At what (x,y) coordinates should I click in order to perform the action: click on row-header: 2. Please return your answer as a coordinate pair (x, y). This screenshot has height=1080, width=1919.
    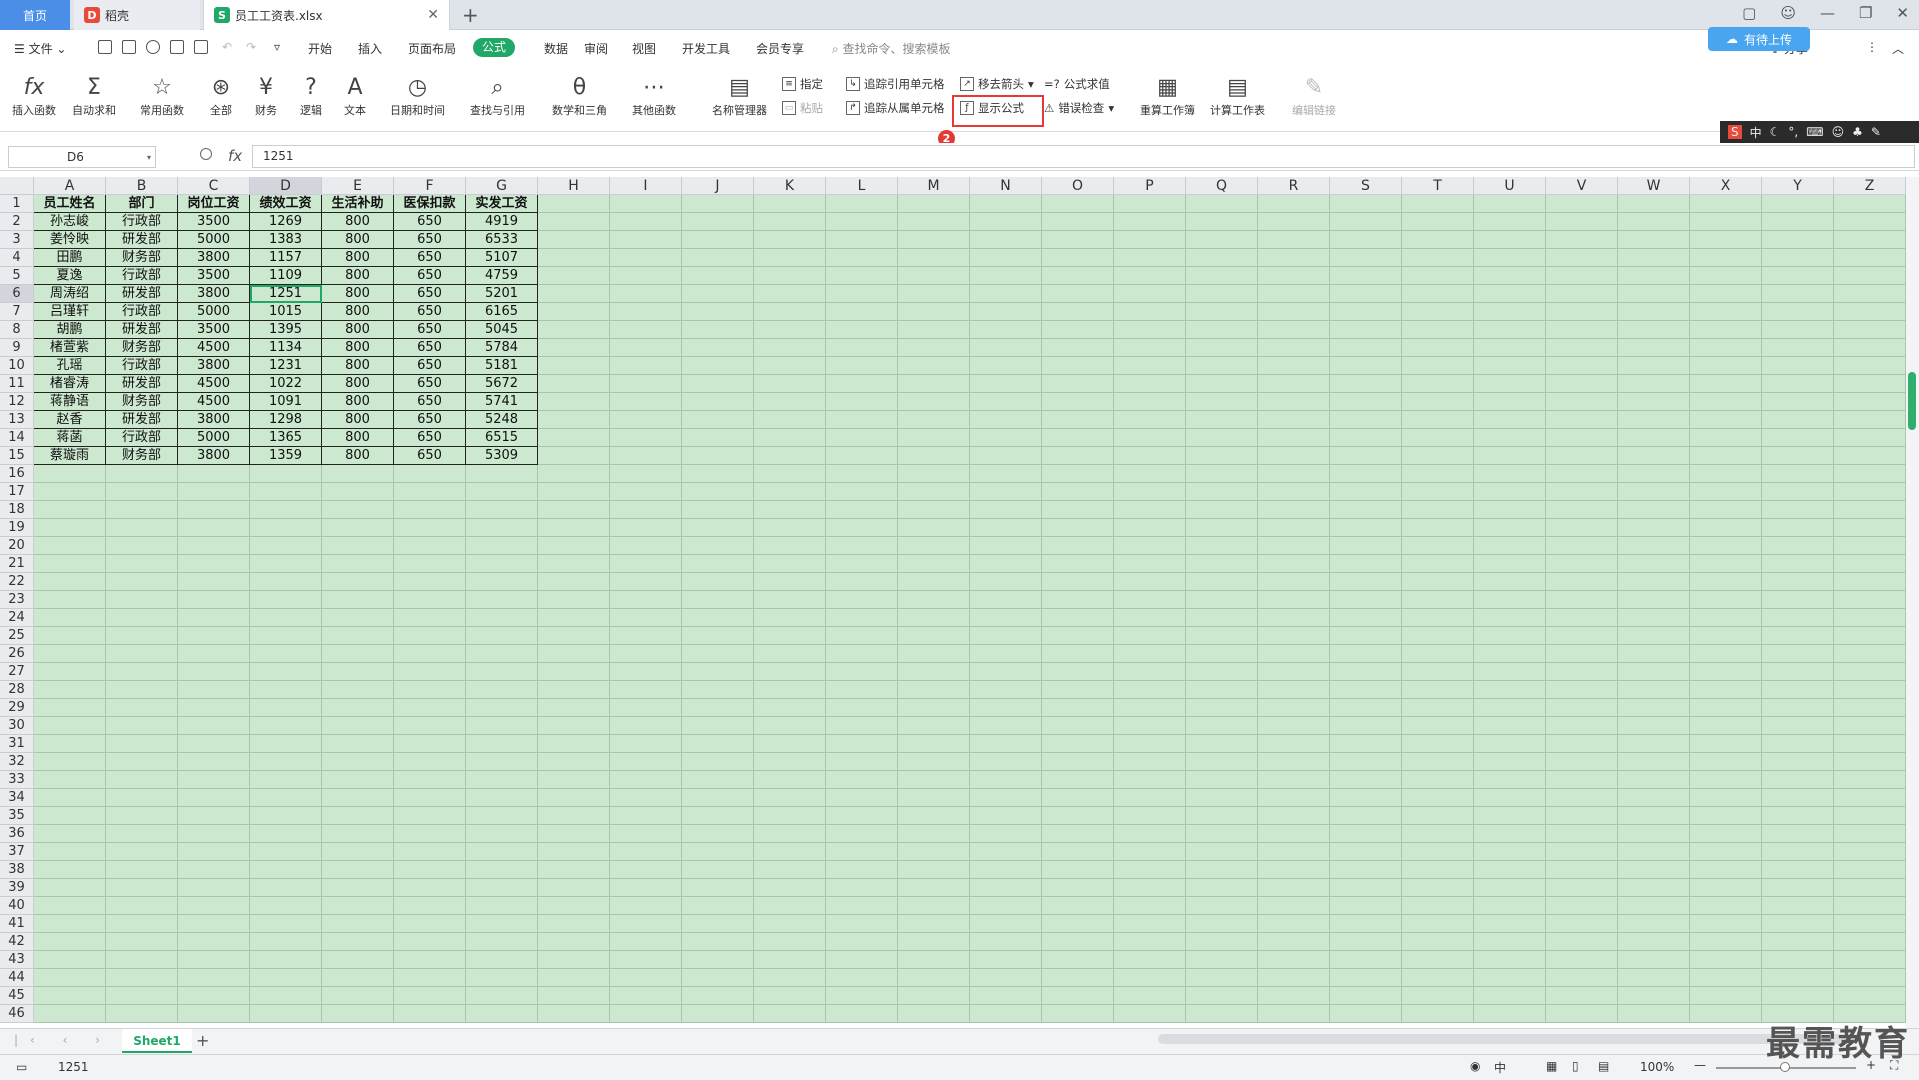
    Looking at the image, I should click on (17, 222).